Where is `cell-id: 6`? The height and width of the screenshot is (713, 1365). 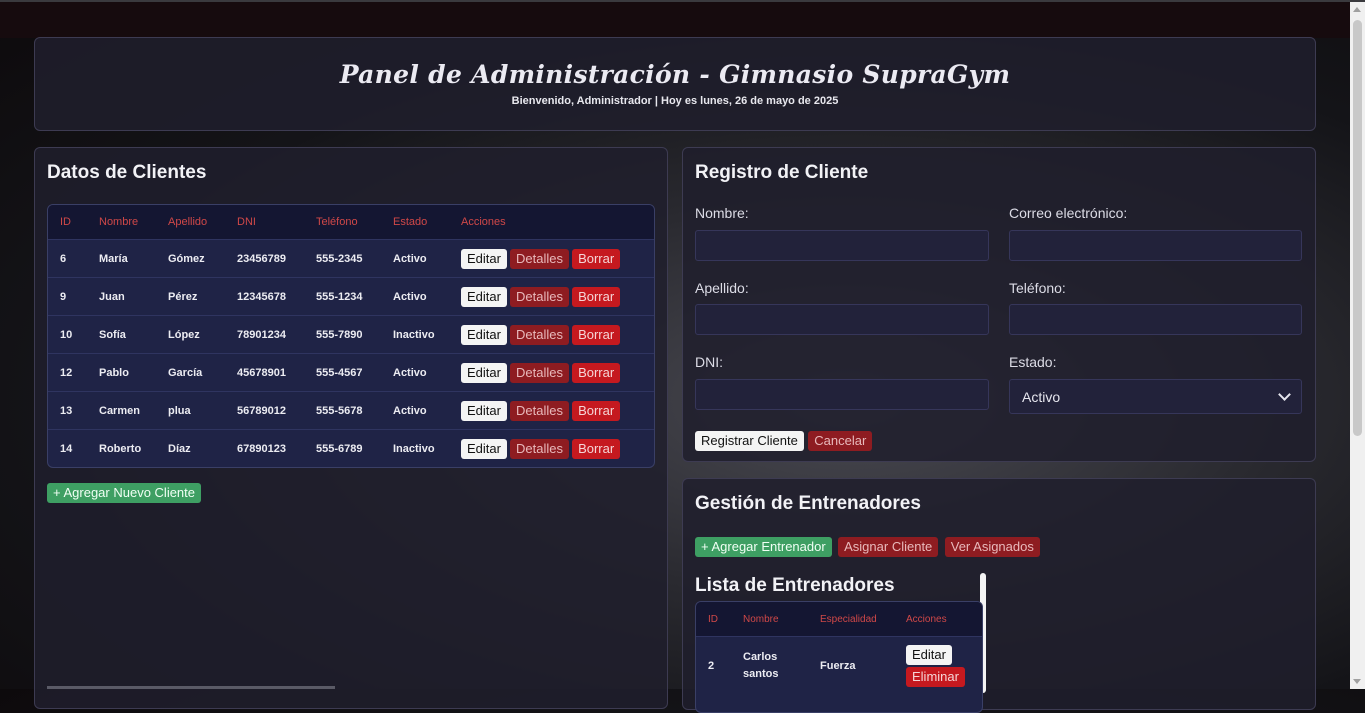 cell-id: 6 is located at coordinates (67, 258).